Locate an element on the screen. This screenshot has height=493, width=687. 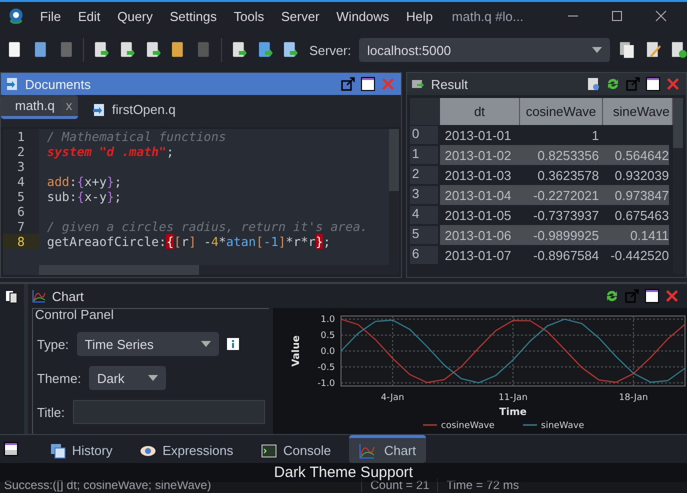
table-cell: 0.932039 is located at coordinates (641, 175).